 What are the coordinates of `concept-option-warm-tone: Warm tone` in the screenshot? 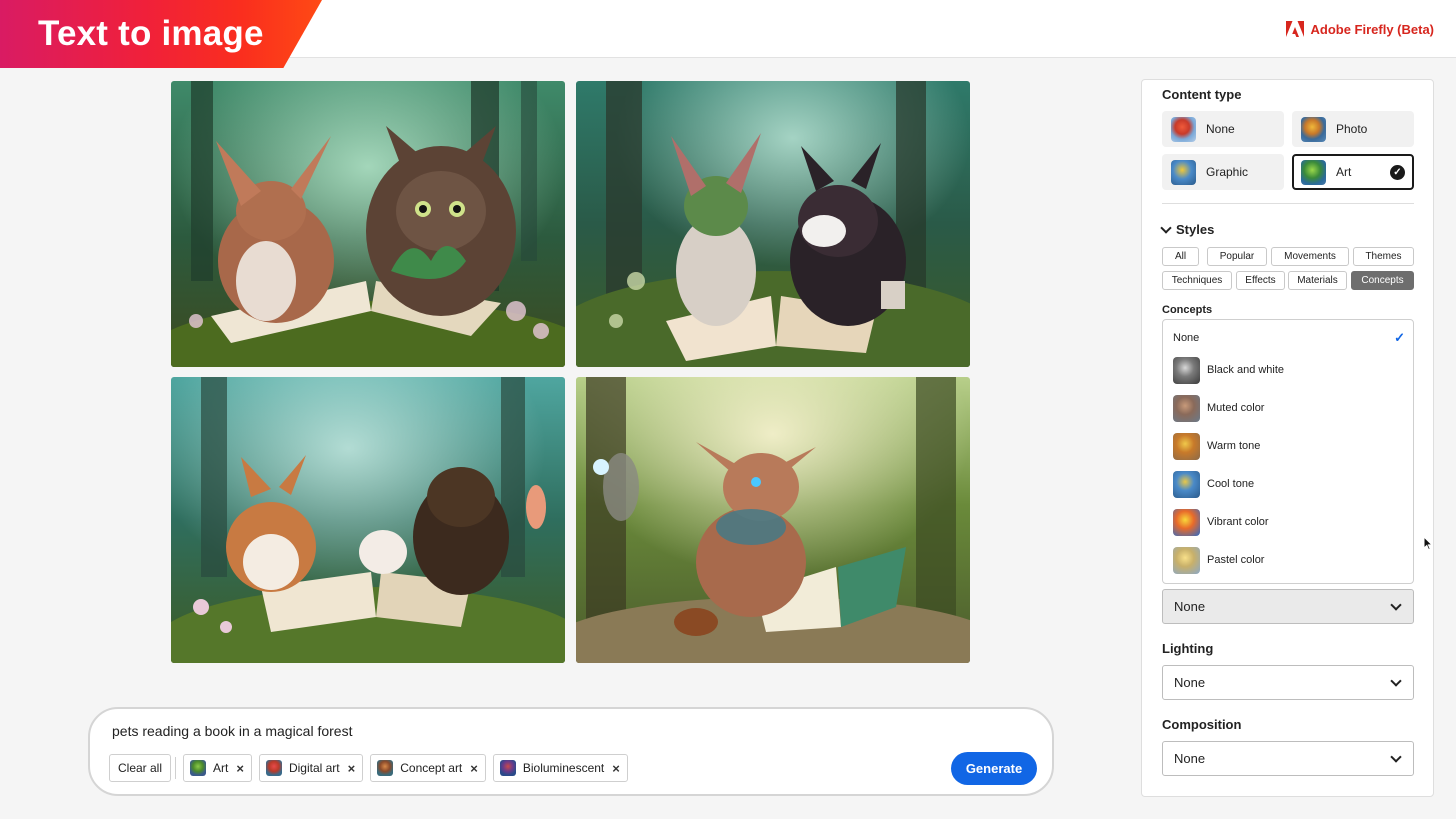 It's located at (1288, 446).